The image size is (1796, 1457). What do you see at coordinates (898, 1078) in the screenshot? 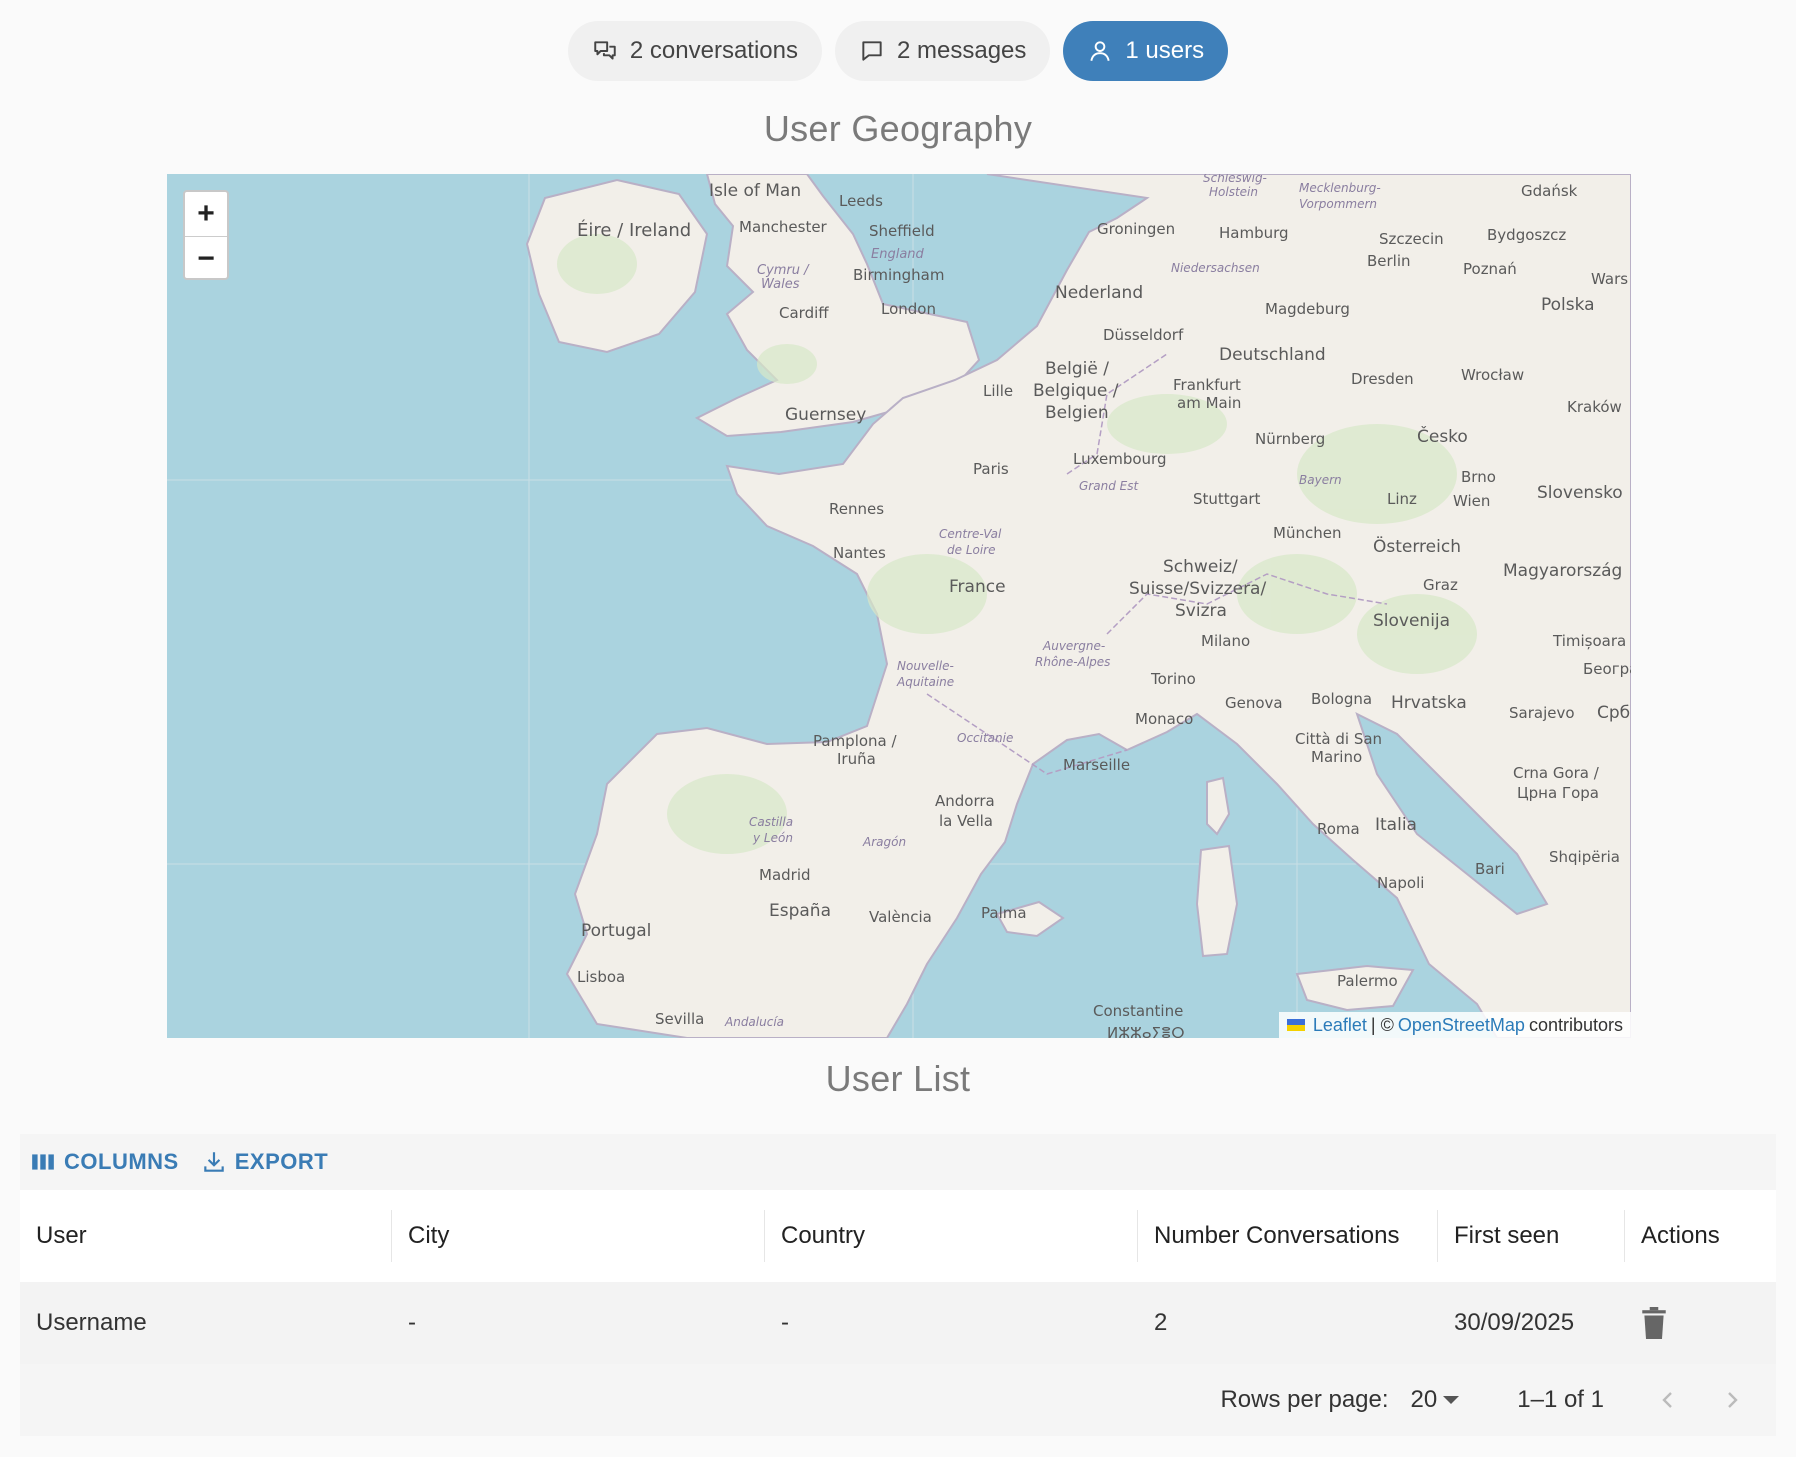
I see `user-list-title: User List` at bounding box center [898, 1078].